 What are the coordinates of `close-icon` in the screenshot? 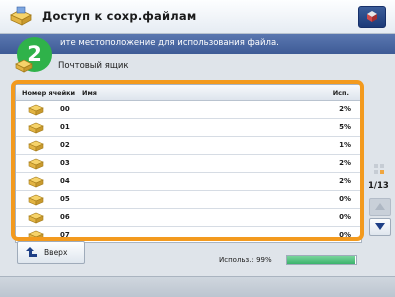 It's located at (372, 16).